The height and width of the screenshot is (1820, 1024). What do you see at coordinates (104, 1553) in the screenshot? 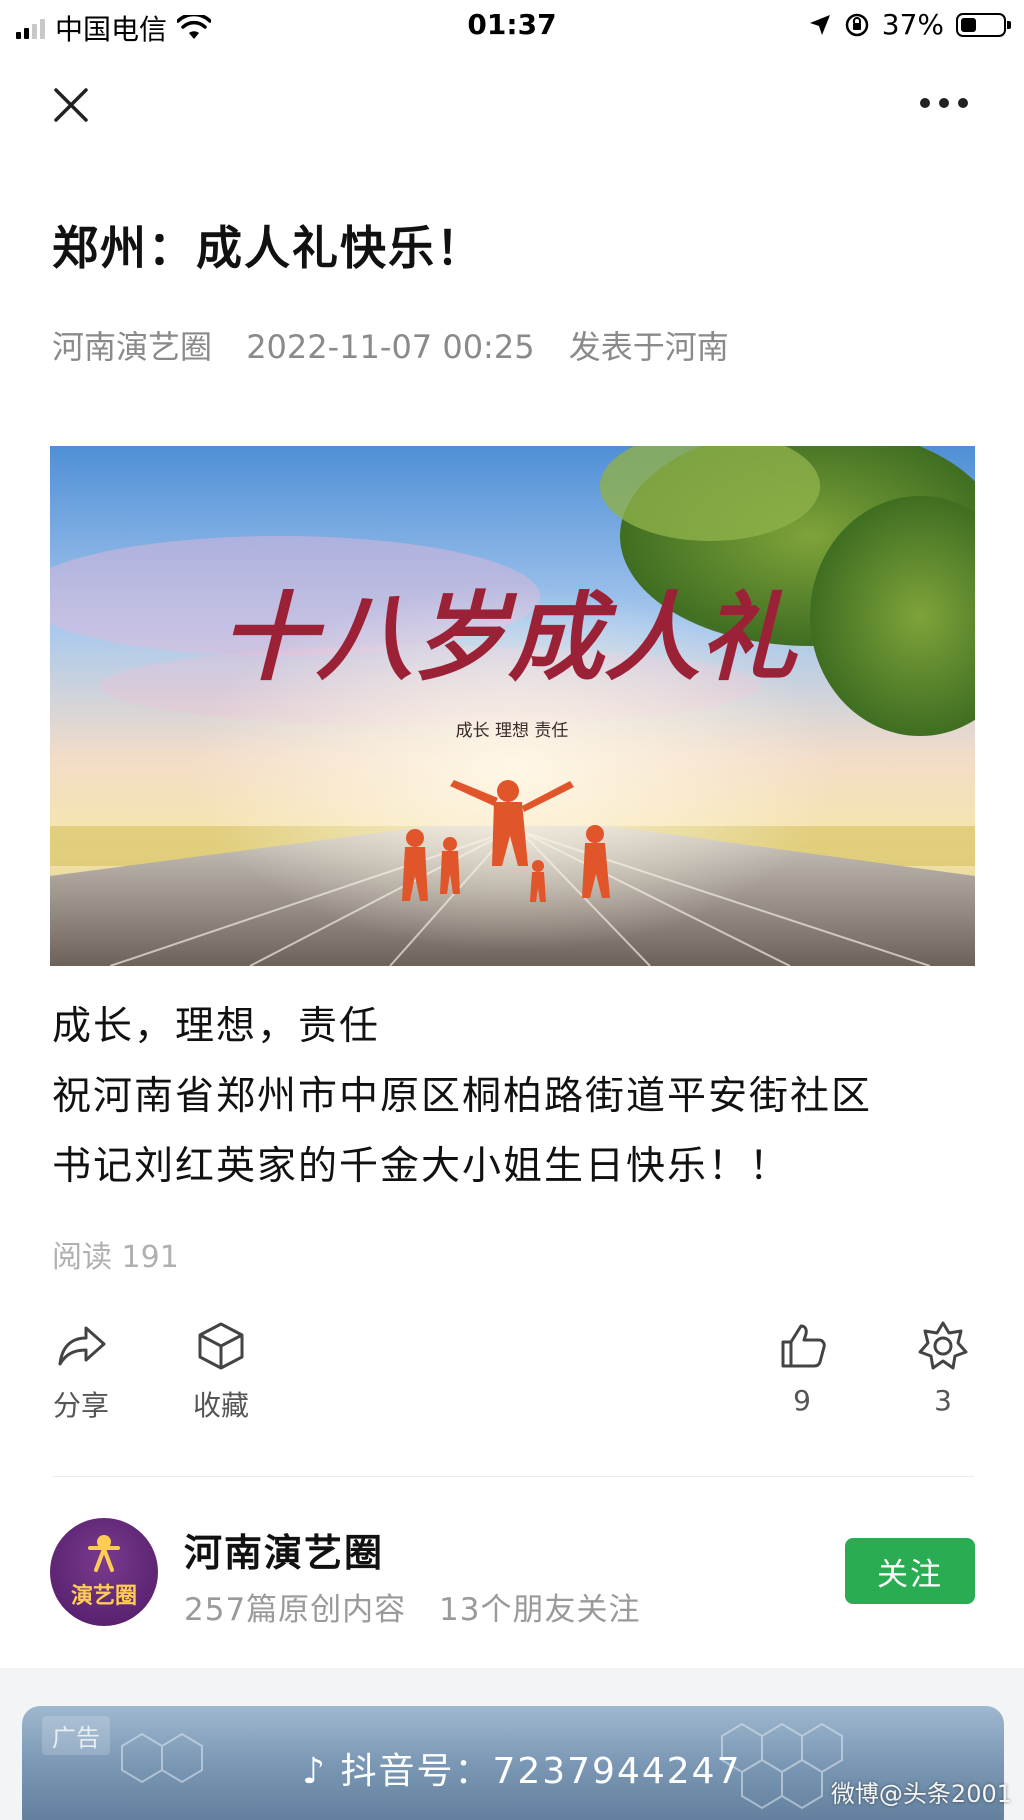
I see `logo-figure-icon` at bounding box center [104, 1553].